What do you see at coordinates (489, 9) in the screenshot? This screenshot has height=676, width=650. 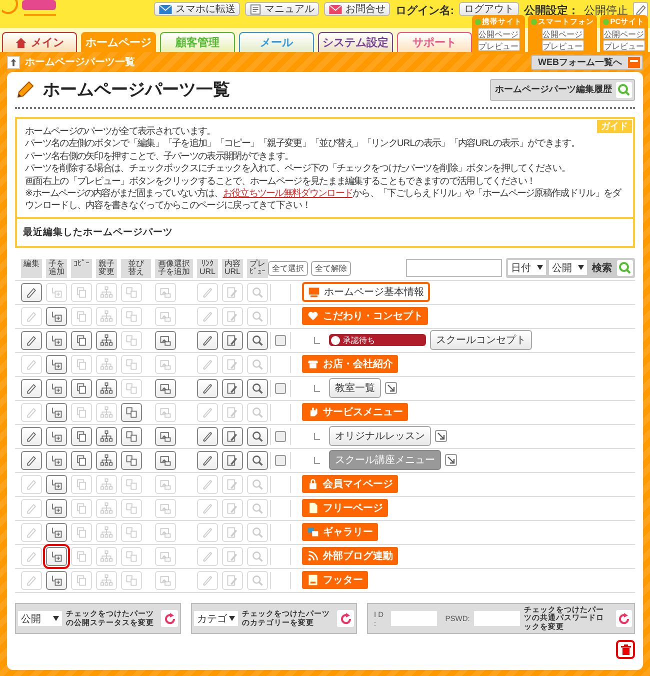 I see `logout-button: ログアウト` at bounding box center [489, 9].